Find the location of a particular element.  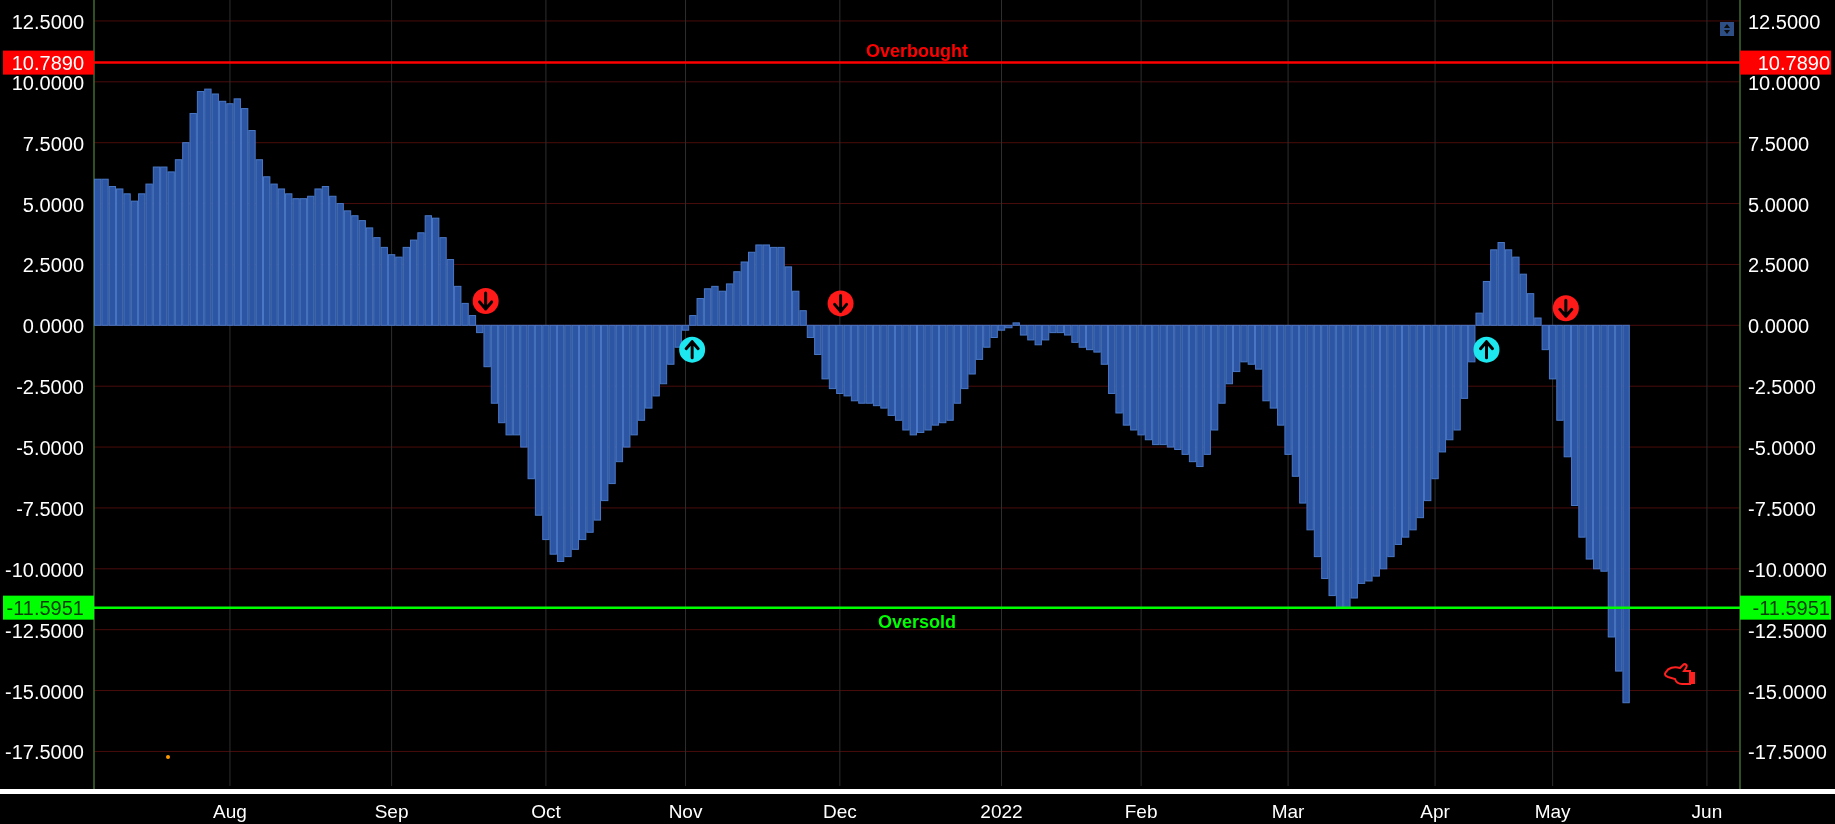

axis-label: 2022 is located at coordinates (1001, 811).